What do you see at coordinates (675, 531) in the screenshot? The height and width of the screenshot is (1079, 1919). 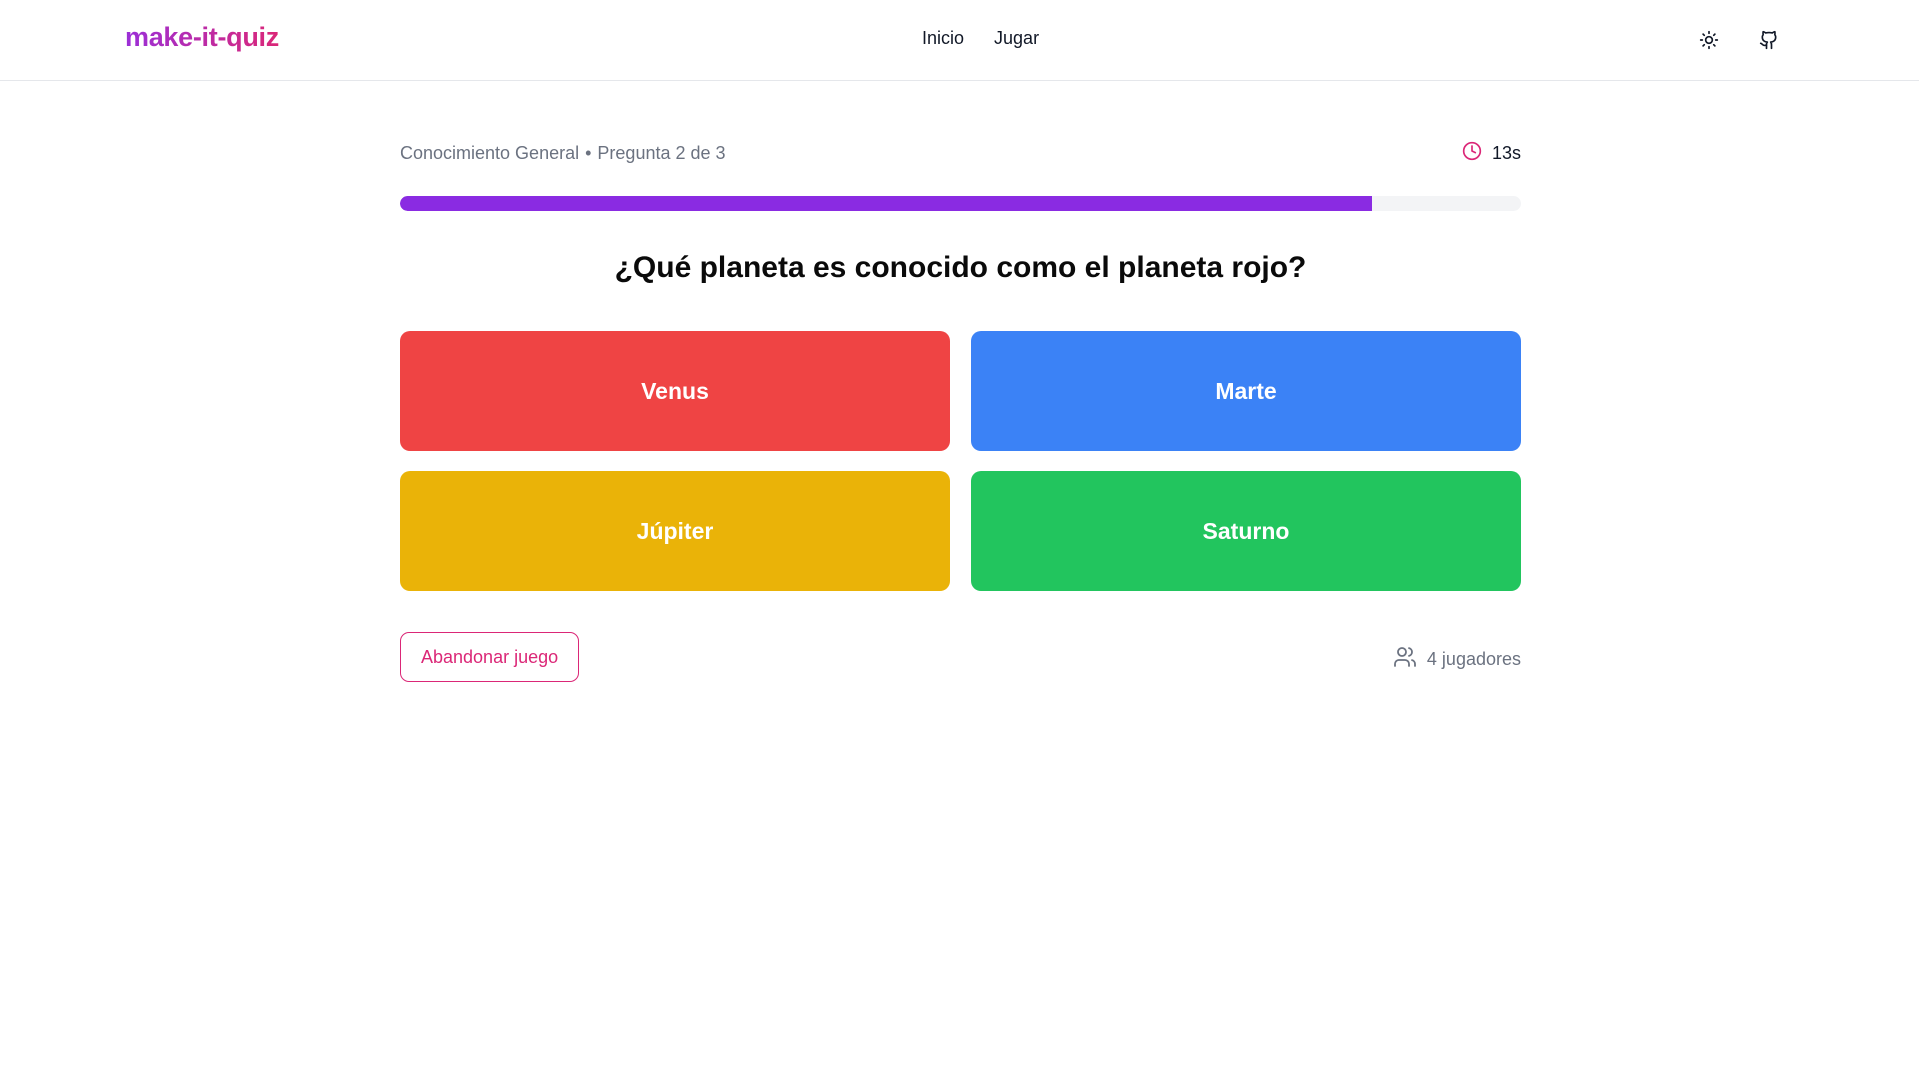 I see `answer-button-jupiter: Júpiter` at bounding box center [675, 531].